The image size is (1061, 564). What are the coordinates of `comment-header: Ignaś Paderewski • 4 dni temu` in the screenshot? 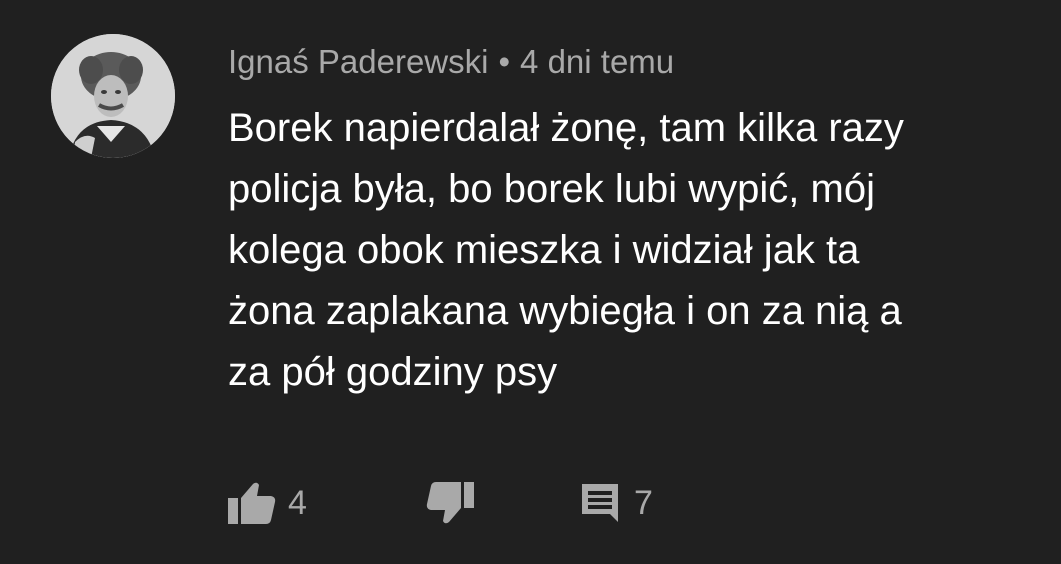 It's located at (451, 62).